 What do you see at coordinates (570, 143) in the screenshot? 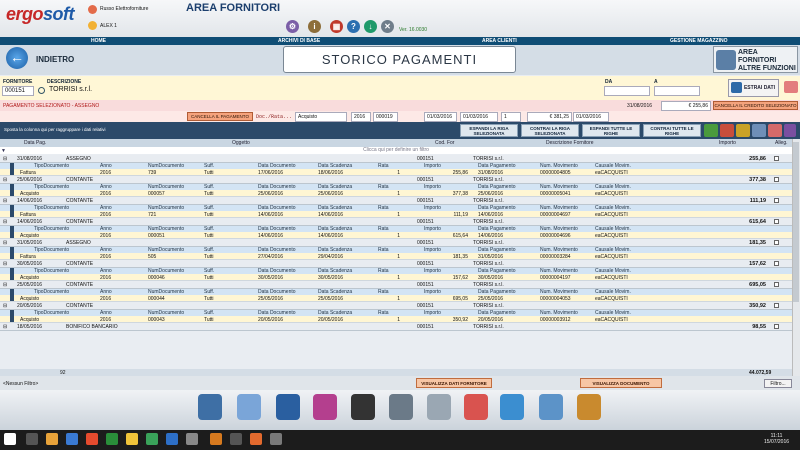
I see `col-descrizione: Descrizione Fornitore` at bounding box center [570, 143].